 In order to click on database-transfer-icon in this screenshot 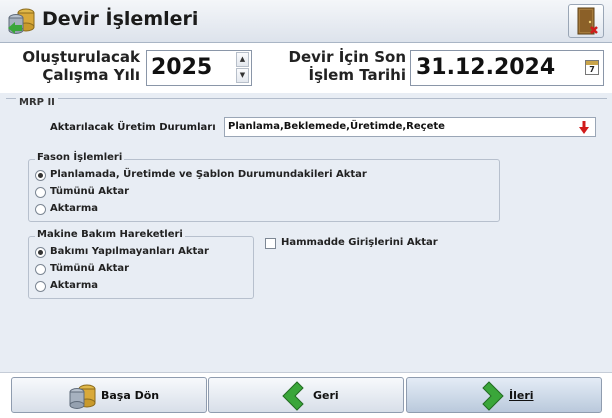, I will do `click(21, 21)`.